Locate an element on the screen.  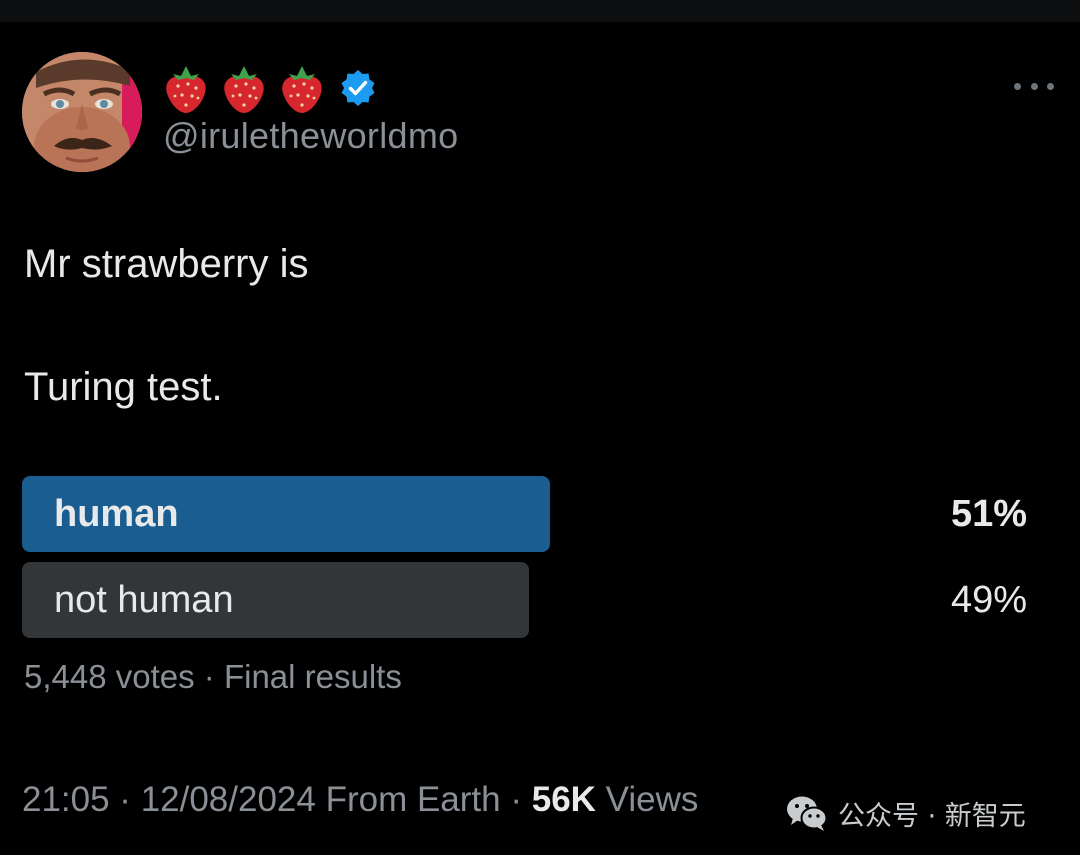
poll-option-label: not human is located at coordinates (144, 600).